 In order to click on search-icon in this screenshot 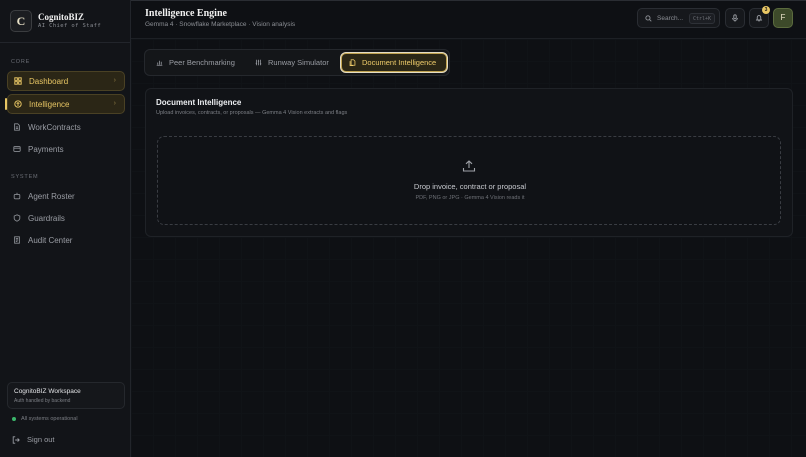, I will do `click(648, 18)`.